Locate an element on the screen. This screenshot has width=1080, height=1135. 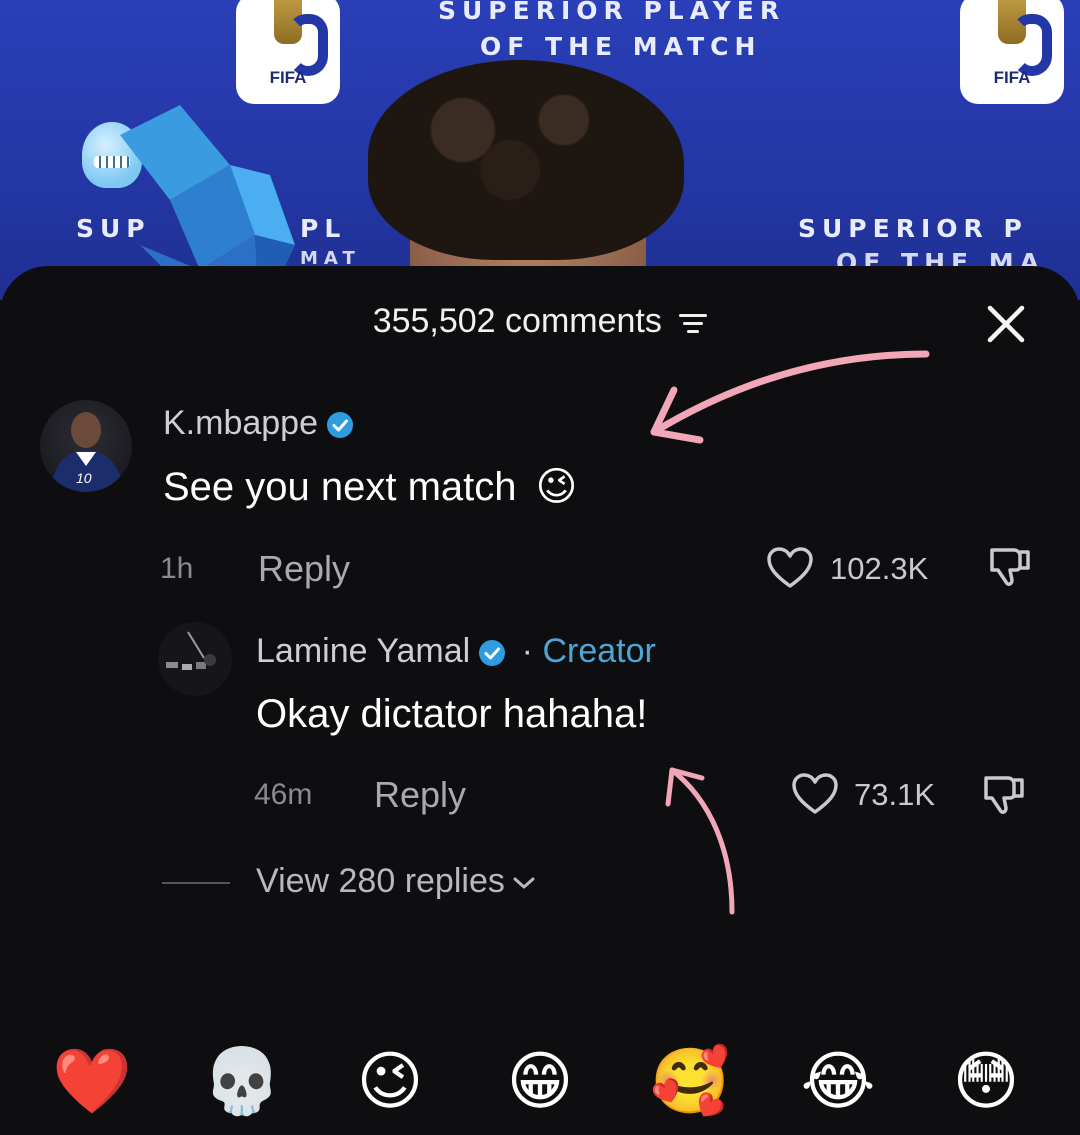
banner-text: SUPERIOR P is located at coordinates (913, 228).